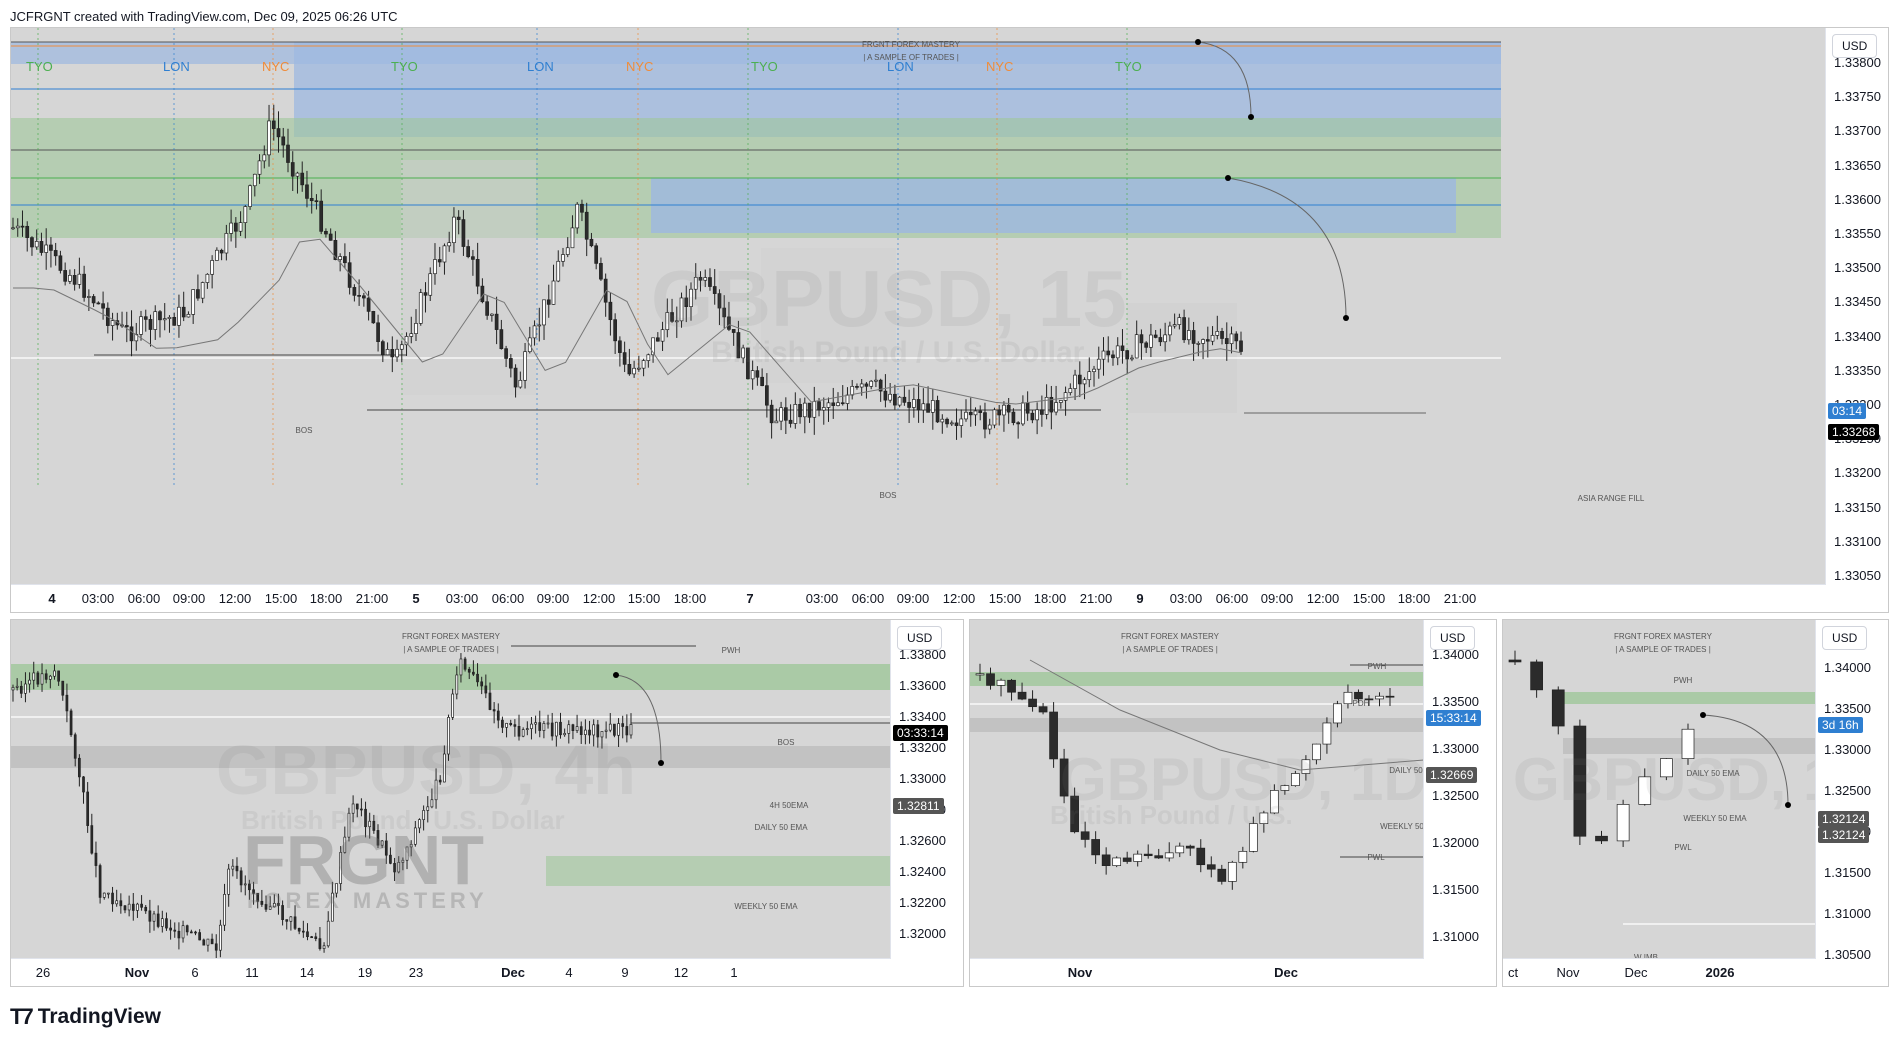 The height and width of the screenshot is (1047, 1897). I want to click on time-tick-label: 03:00, so click(462, 598).